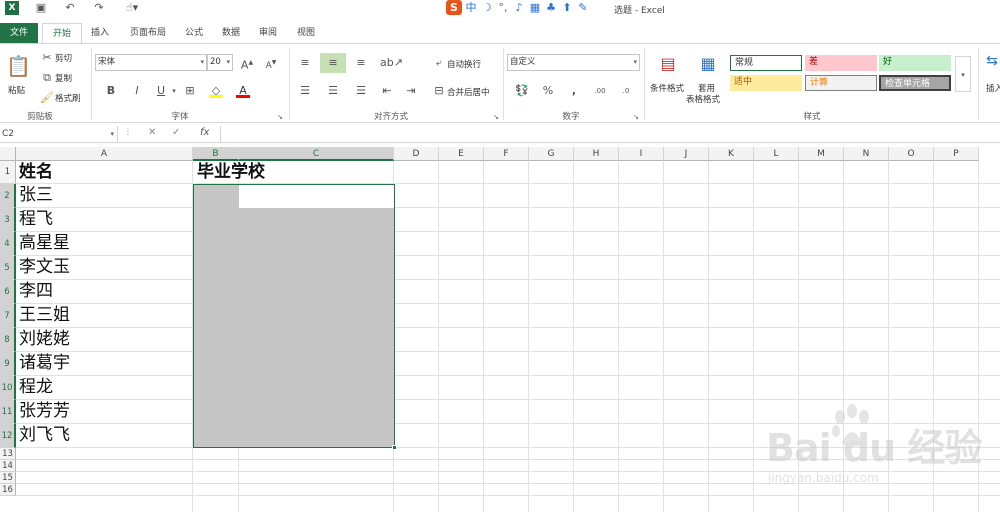 This screenshot has width=1000, height=512. Describe the element at coordinates (8, 154) in the screenshot. I see `select-all-corner` at that location.